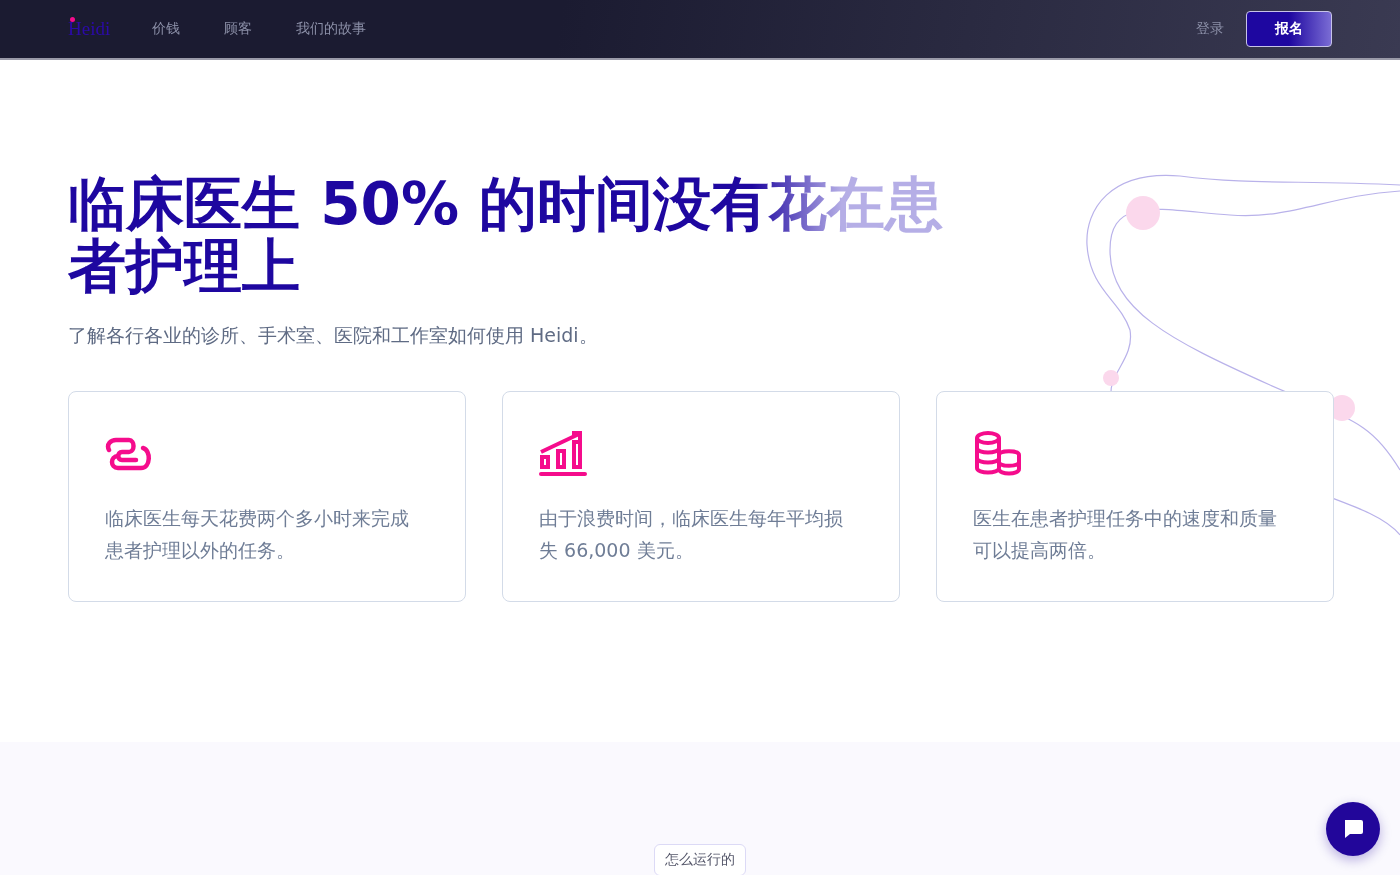 This screenshot has height=875, width=1400. Describe the element at coordinates (997, 454) in the screenshot. I see `coin-stack-icon` at that location.